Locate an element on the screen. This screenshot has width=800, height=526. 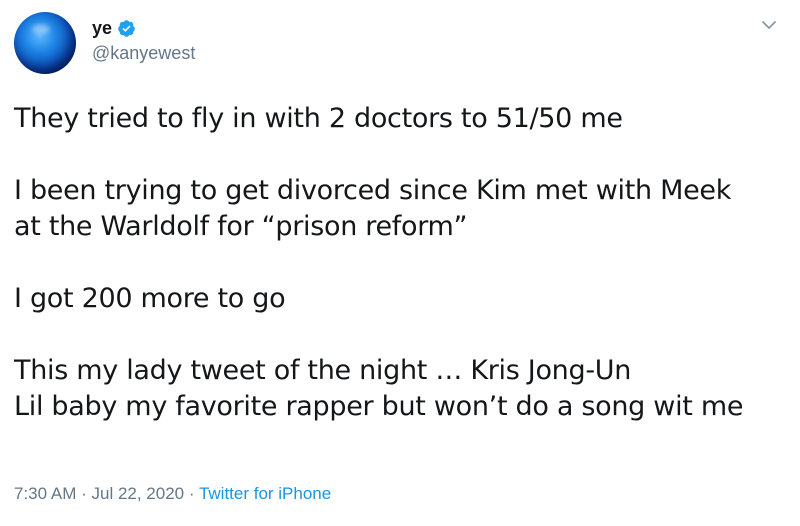
user-info: ye @kanyewest is located at coordinates (143, 40).